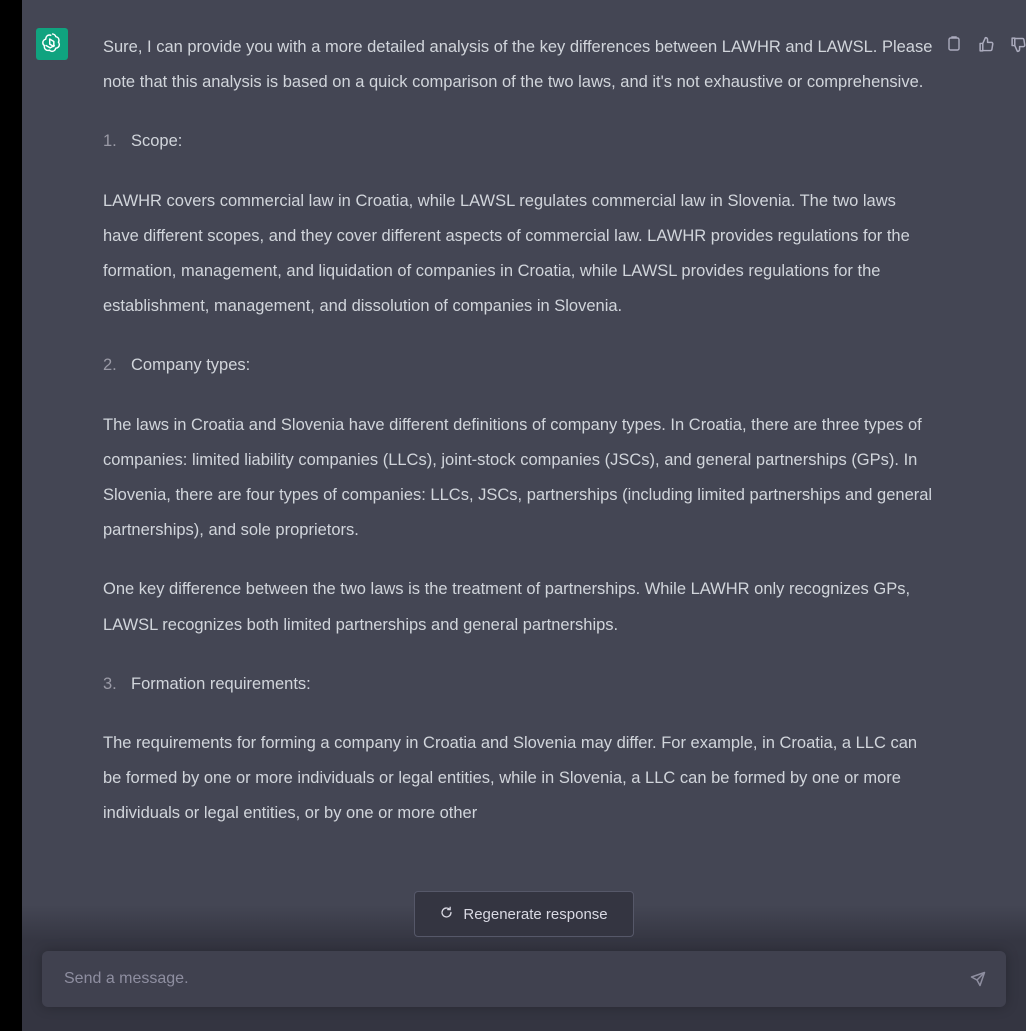 This screenshot has width=1026, height=1031. I want to click on regenerate-response-button: Regenerate response, so click(524, 914).